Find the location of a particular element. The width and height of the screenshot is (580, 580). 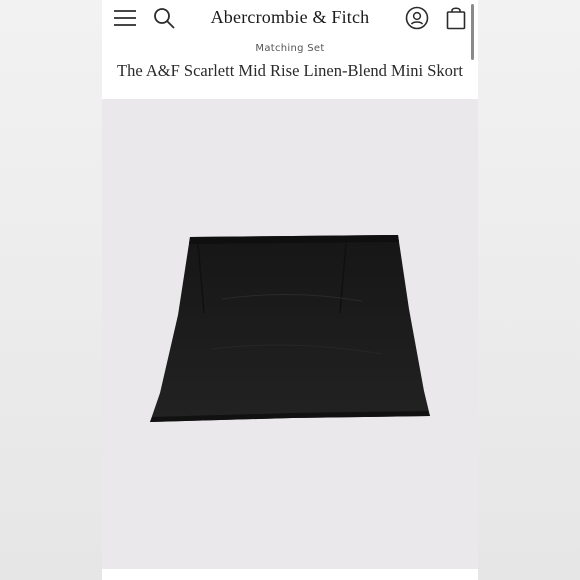

top-navigation-bar: Abercrombie & Fitch is located at coordinates (290, 30).